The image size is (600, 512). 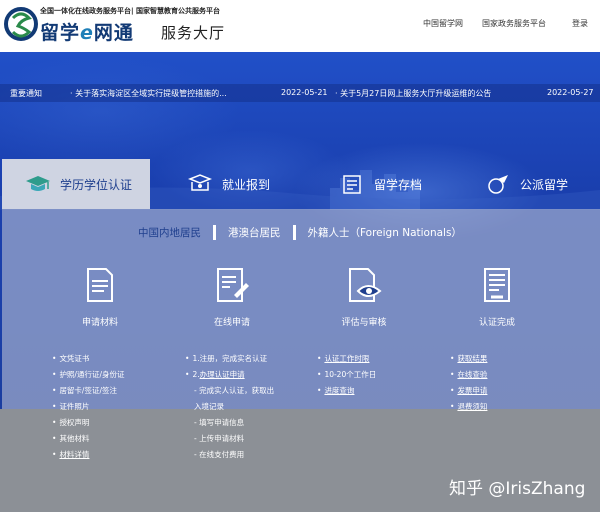 I want to click on step-label: 在线申请, so click(x=231, y=323).